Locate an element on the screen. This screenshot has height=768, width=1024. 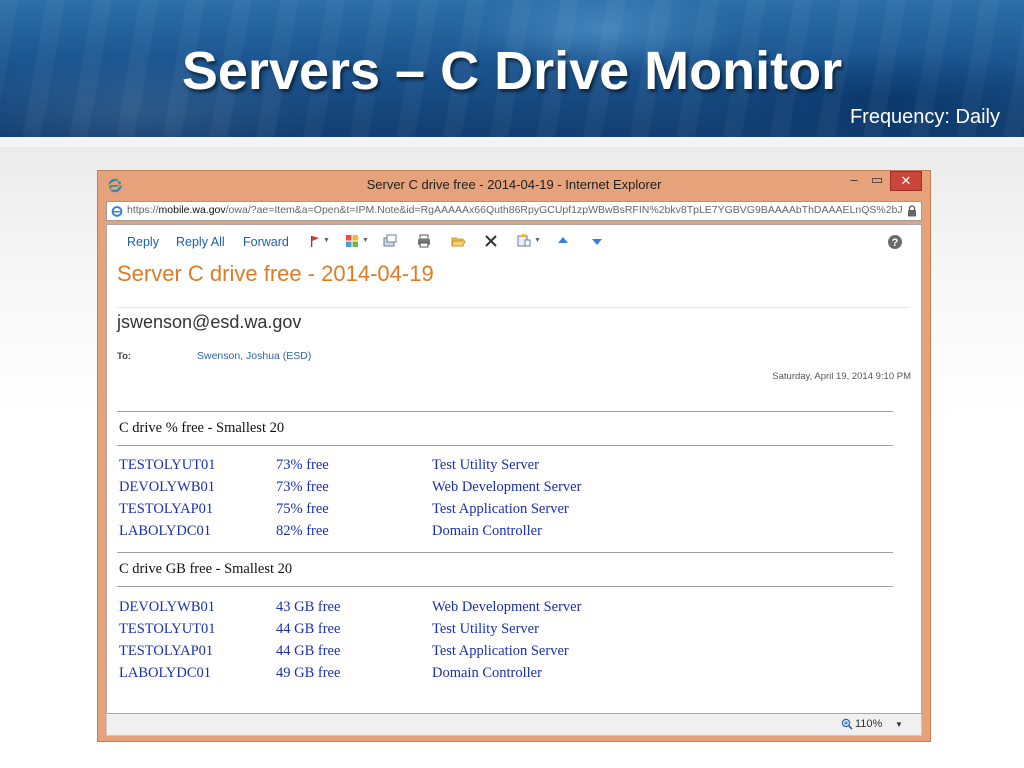
previous-item-icon is located at coordinates (563, 241).